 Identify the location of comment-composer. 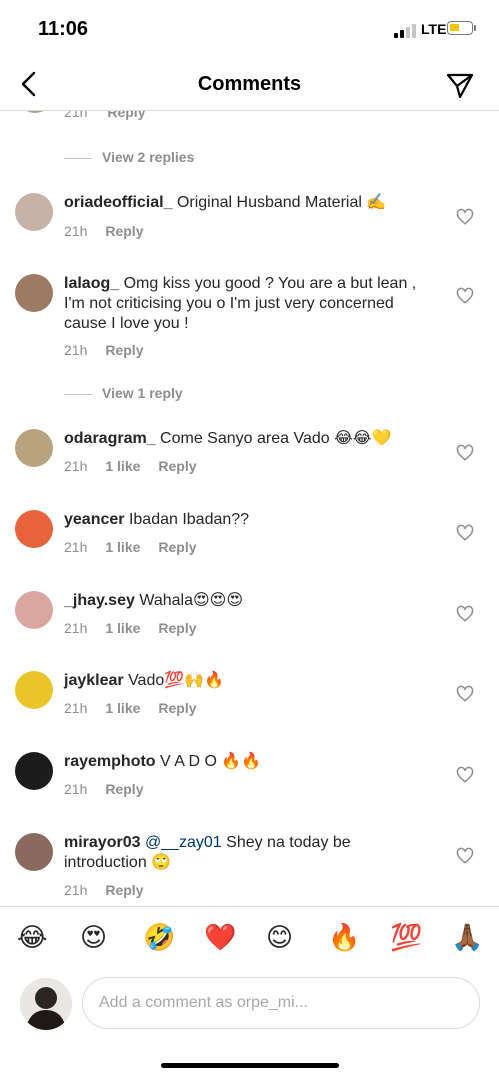
(249, 1010).